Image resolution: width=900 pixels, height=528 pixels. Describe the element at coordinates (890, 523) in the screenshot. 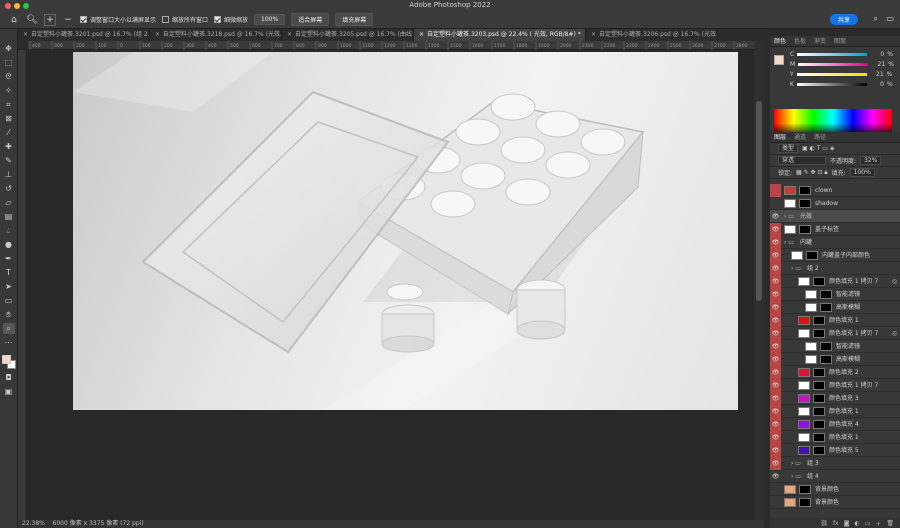

I see `delete-layer-icon: 🗑︎` at that location.